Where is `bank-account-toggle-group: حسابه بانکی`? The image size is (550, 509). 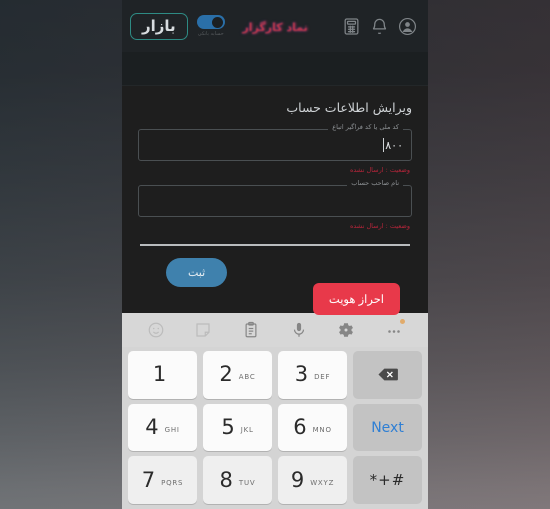
bank-account-toggle-group: حسابه بانکی is located at coordinates (210, 26).